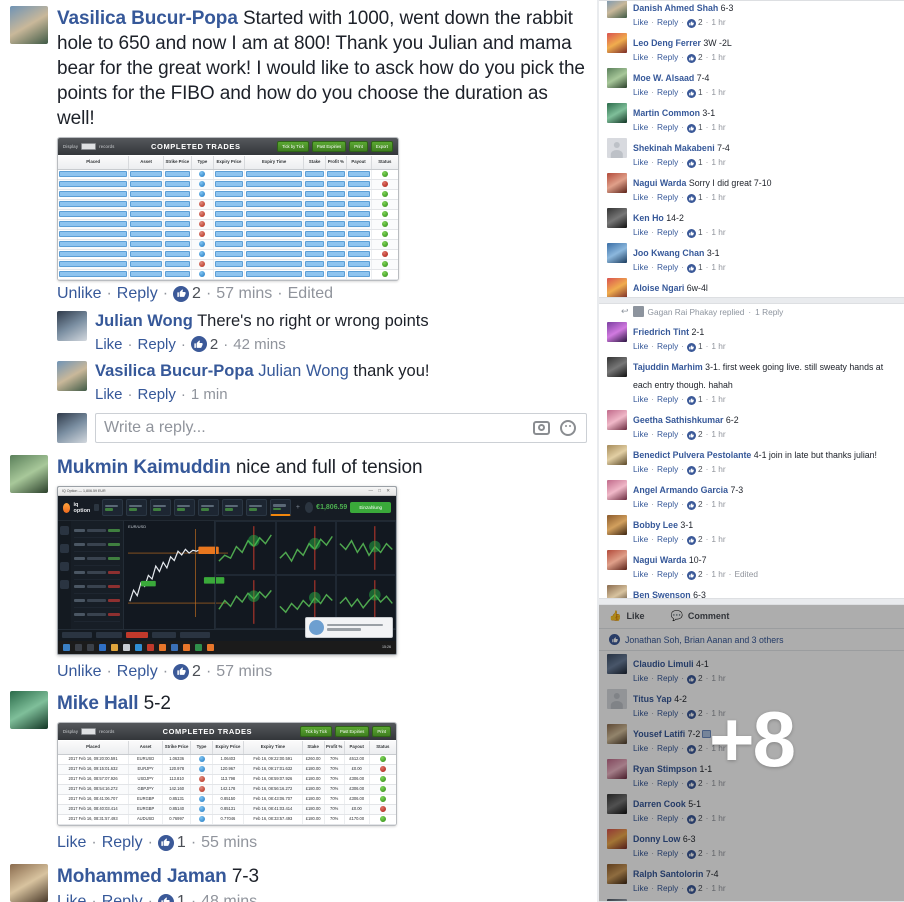  I want to click on likers-summary: Jonathan Soh, Brian Aanan and 3 others, so click(751, 640).